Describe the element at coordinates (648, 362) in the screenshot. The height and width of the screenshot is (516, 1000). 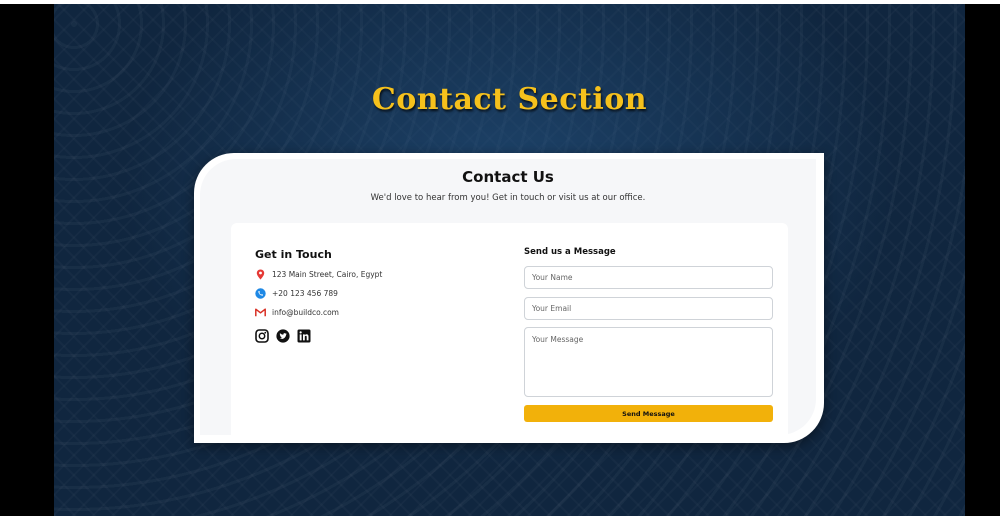
I see `message-textarea` at that location.